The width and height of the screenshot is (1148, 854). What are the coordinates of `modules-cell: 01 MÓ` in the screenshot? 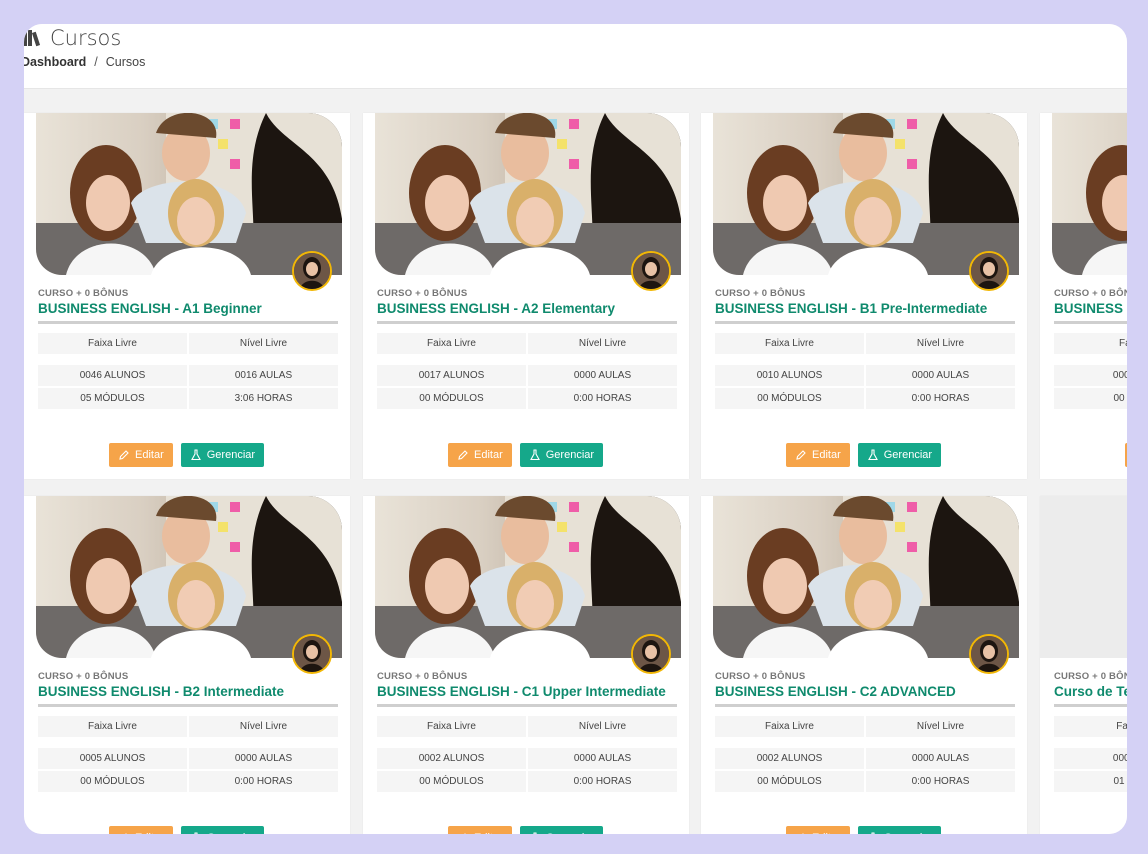 It's located at (1090, 781).